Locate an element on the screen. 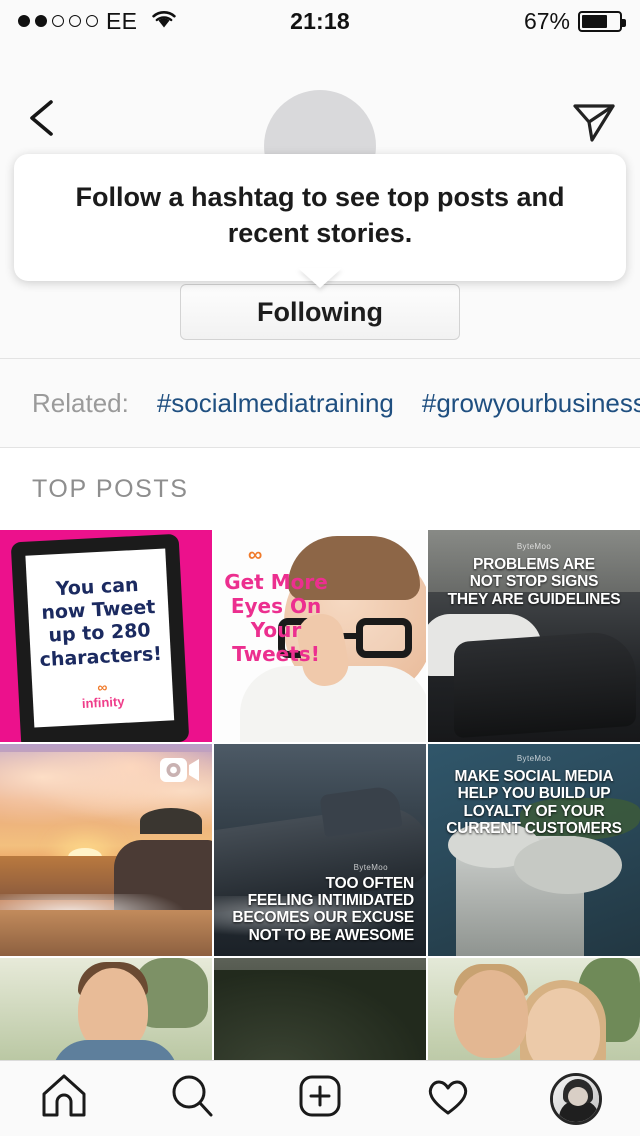 The image size is (640, 1136). post-5-watermark: ByteMoo is located at coordinates (370, 867).